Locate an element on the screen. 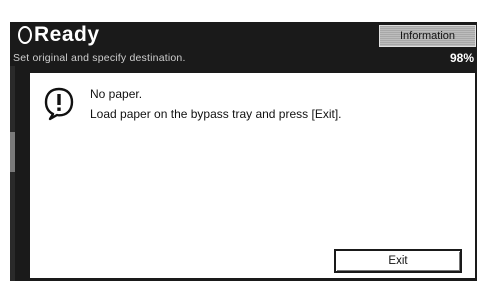 This screenshot has height=281, width=477. exit-button: Exit is located at coordinates (398, 261).